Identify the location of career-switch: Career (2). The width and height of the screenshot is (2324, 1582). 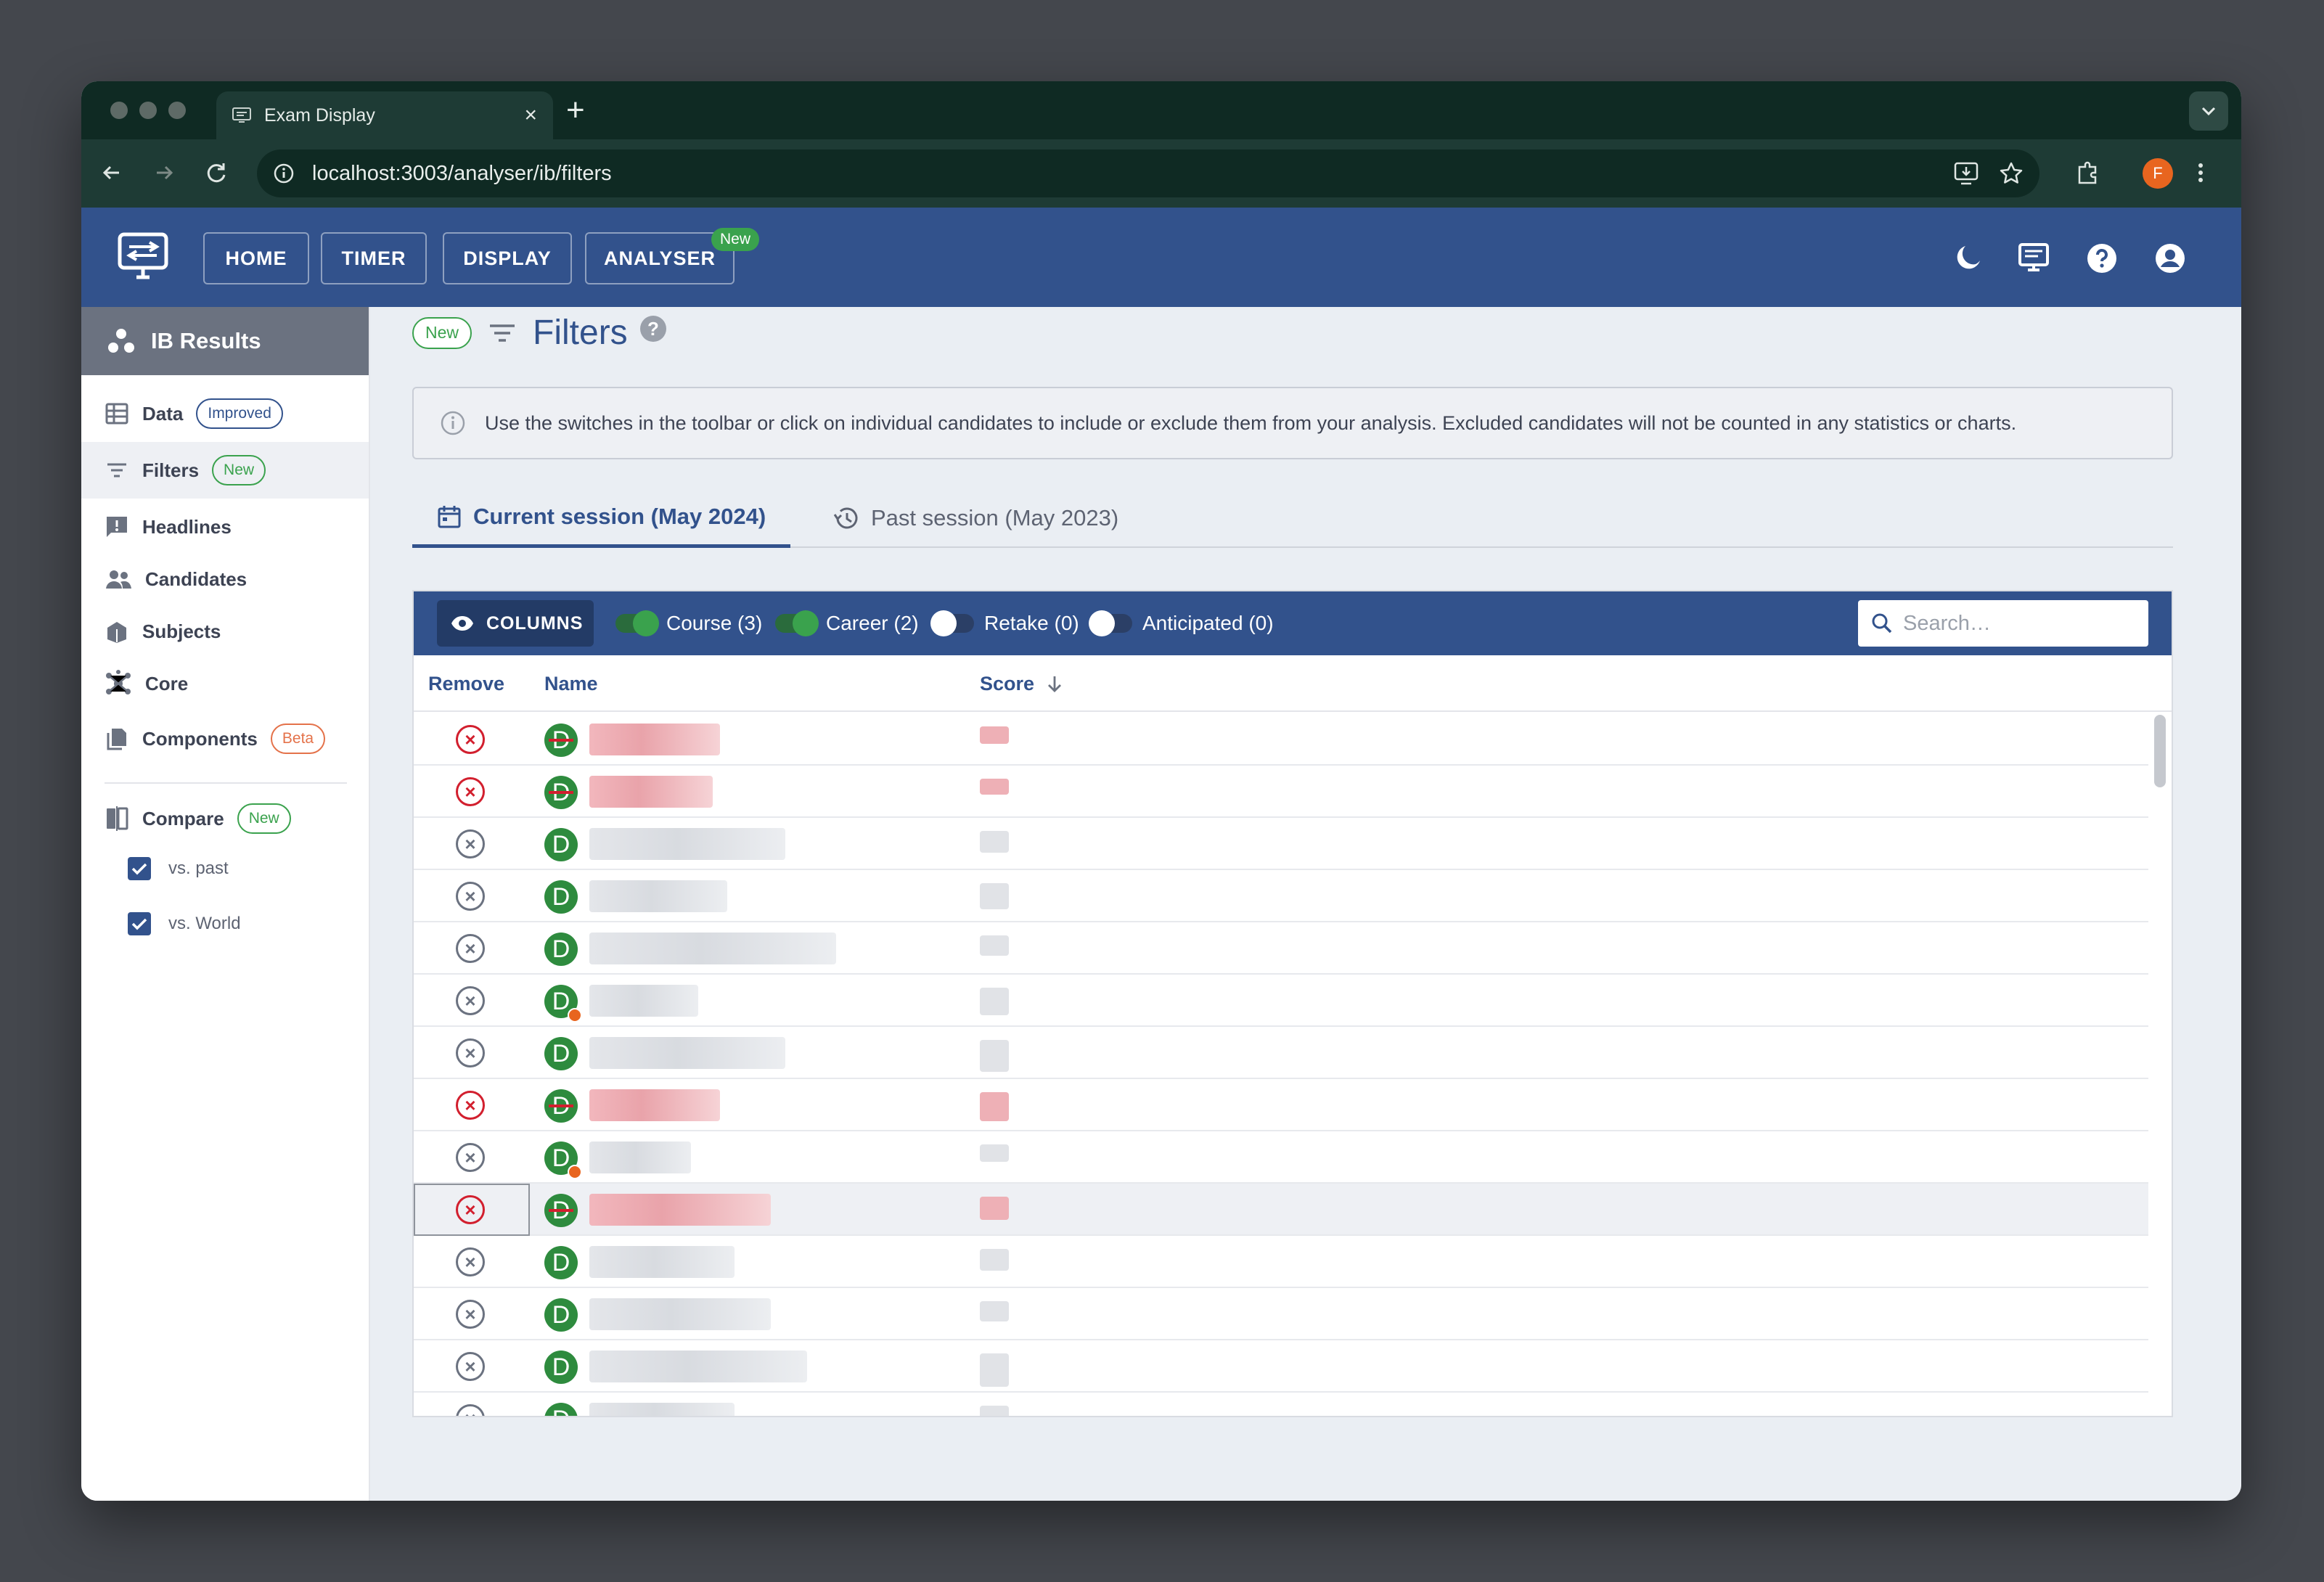
(847, 623).